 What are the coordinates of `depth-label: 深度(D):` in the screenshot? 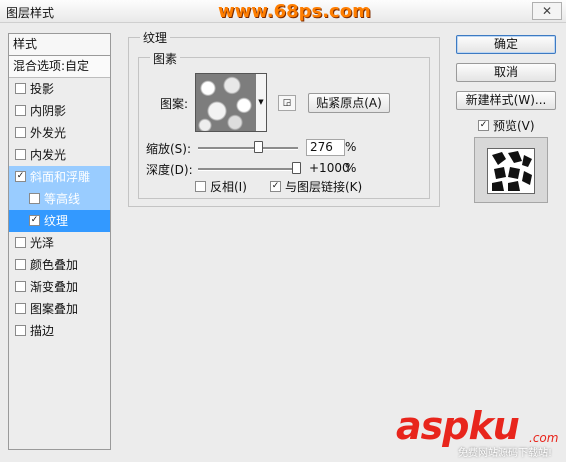 It's located at (169, 170).